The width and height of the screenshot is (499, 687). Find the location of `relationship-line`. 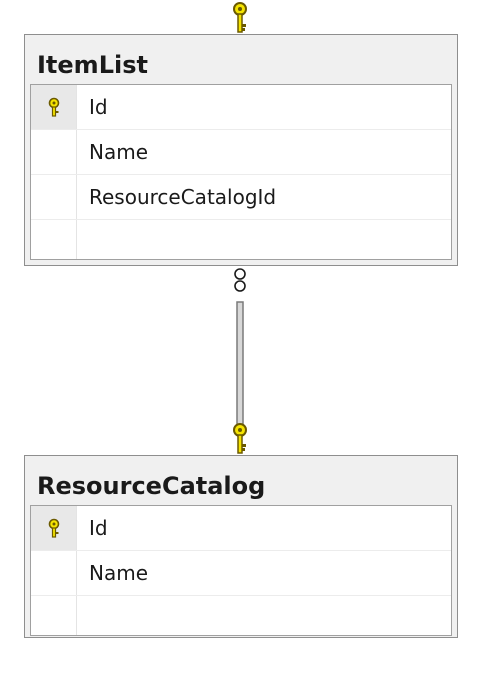

relationship-line is located at coordinates (240, 361).